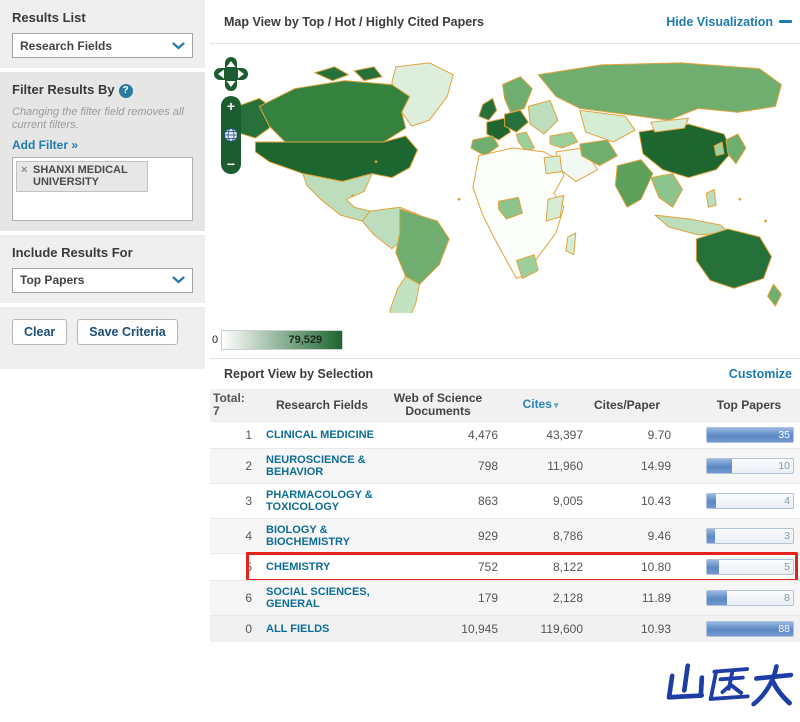  Describe the element at coordinates (655, 501) in the screenshot. I see `row-cites-per-paper: 10.43` at that location.